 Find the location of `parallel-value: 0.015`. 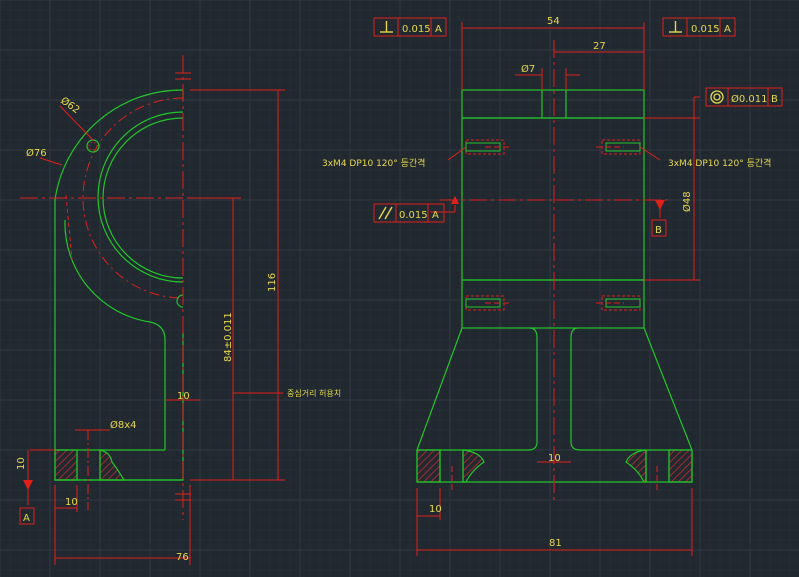

parallel-value: 0.015 is located at coordinates (413, 215).